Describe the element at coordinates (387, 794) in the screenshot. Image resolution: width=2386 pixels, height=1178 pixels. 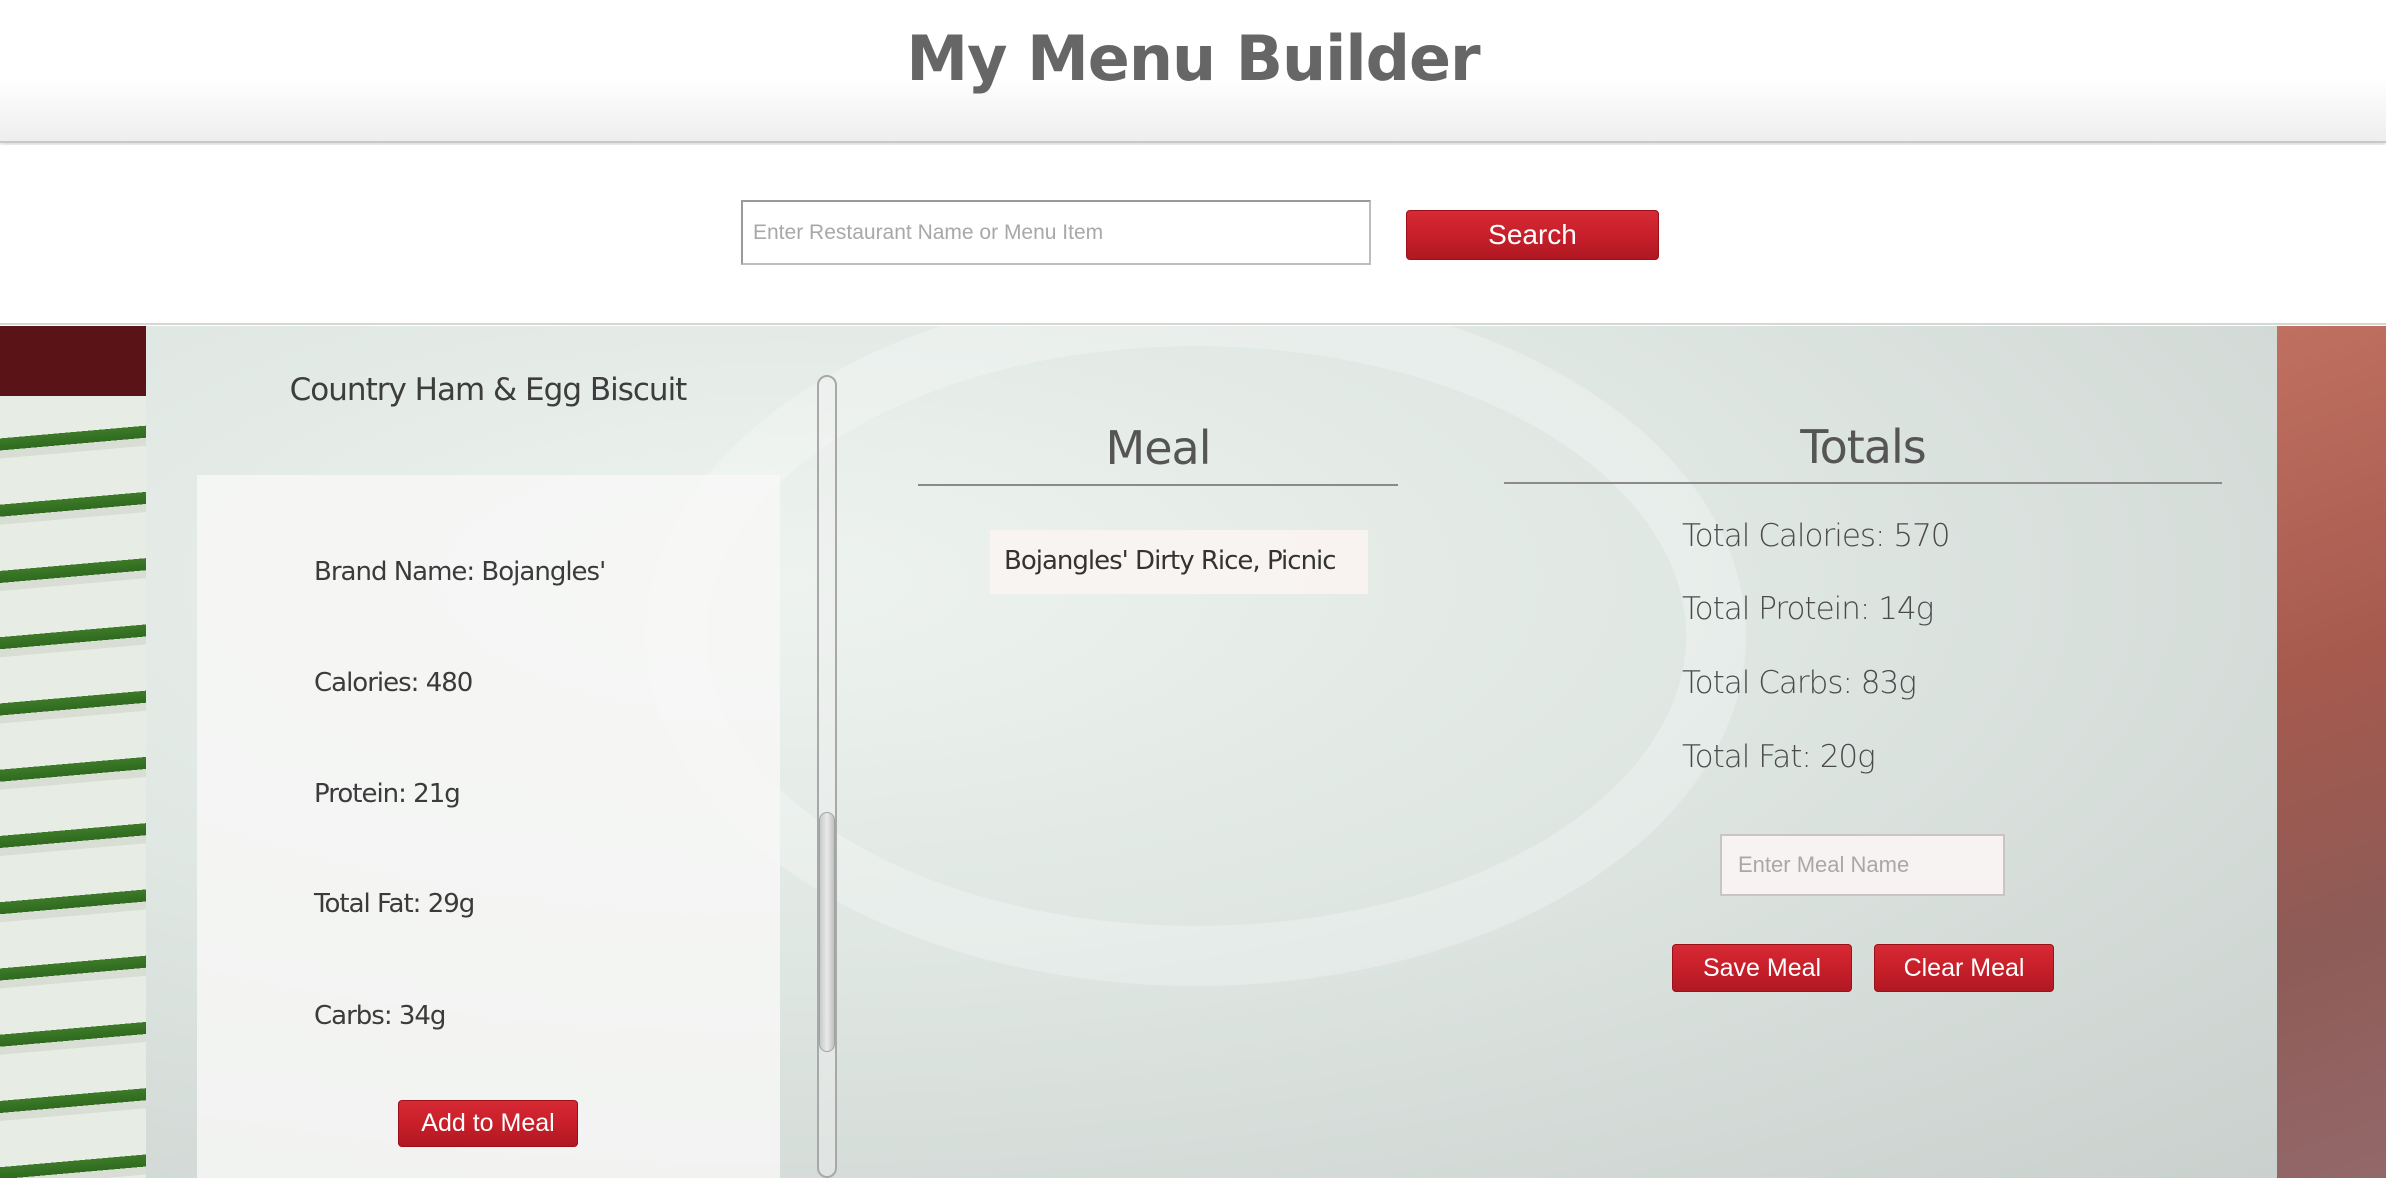
I see `item-protein: Protein: 21g` at that location.